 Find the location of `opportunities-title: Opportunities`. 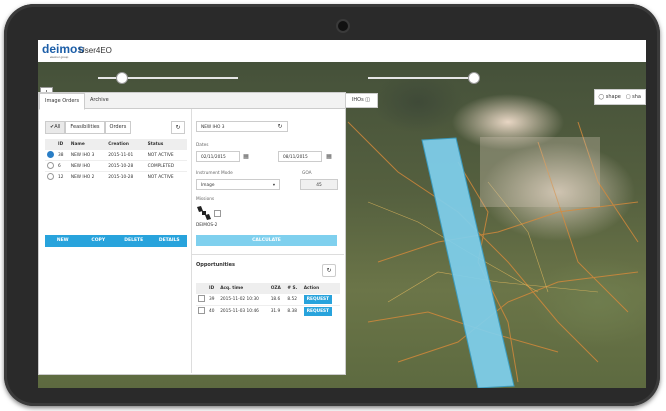

opportunities-title: Opportunities is located at coordinates (216, 265).